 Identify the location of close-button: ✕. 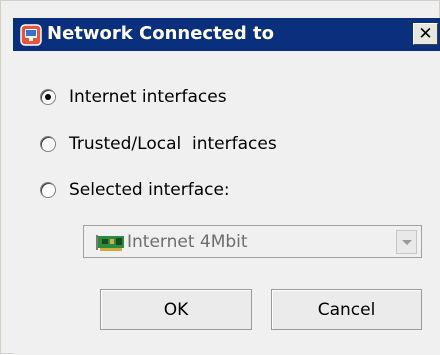
(425, 34).